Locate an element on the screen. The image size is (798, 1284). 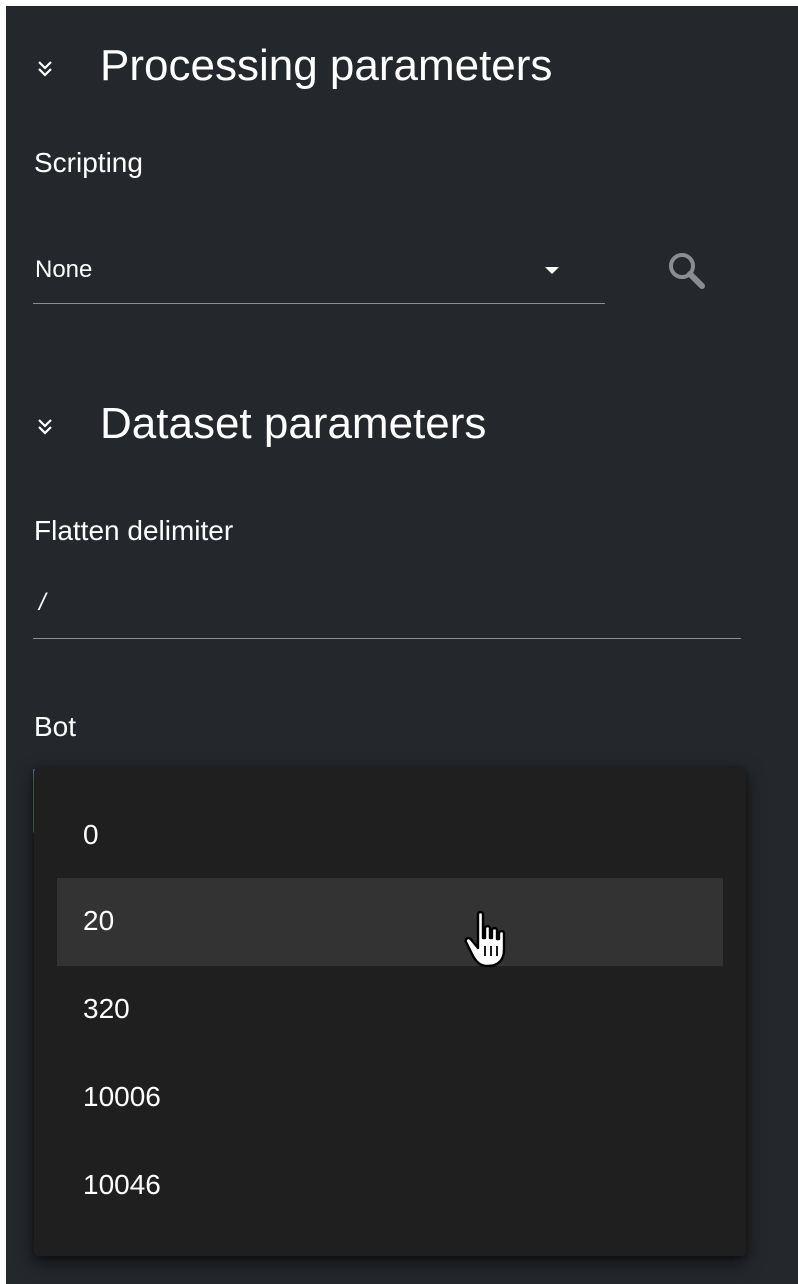
bot-option-10006: 10006 is located at coordinates (390, 1098).